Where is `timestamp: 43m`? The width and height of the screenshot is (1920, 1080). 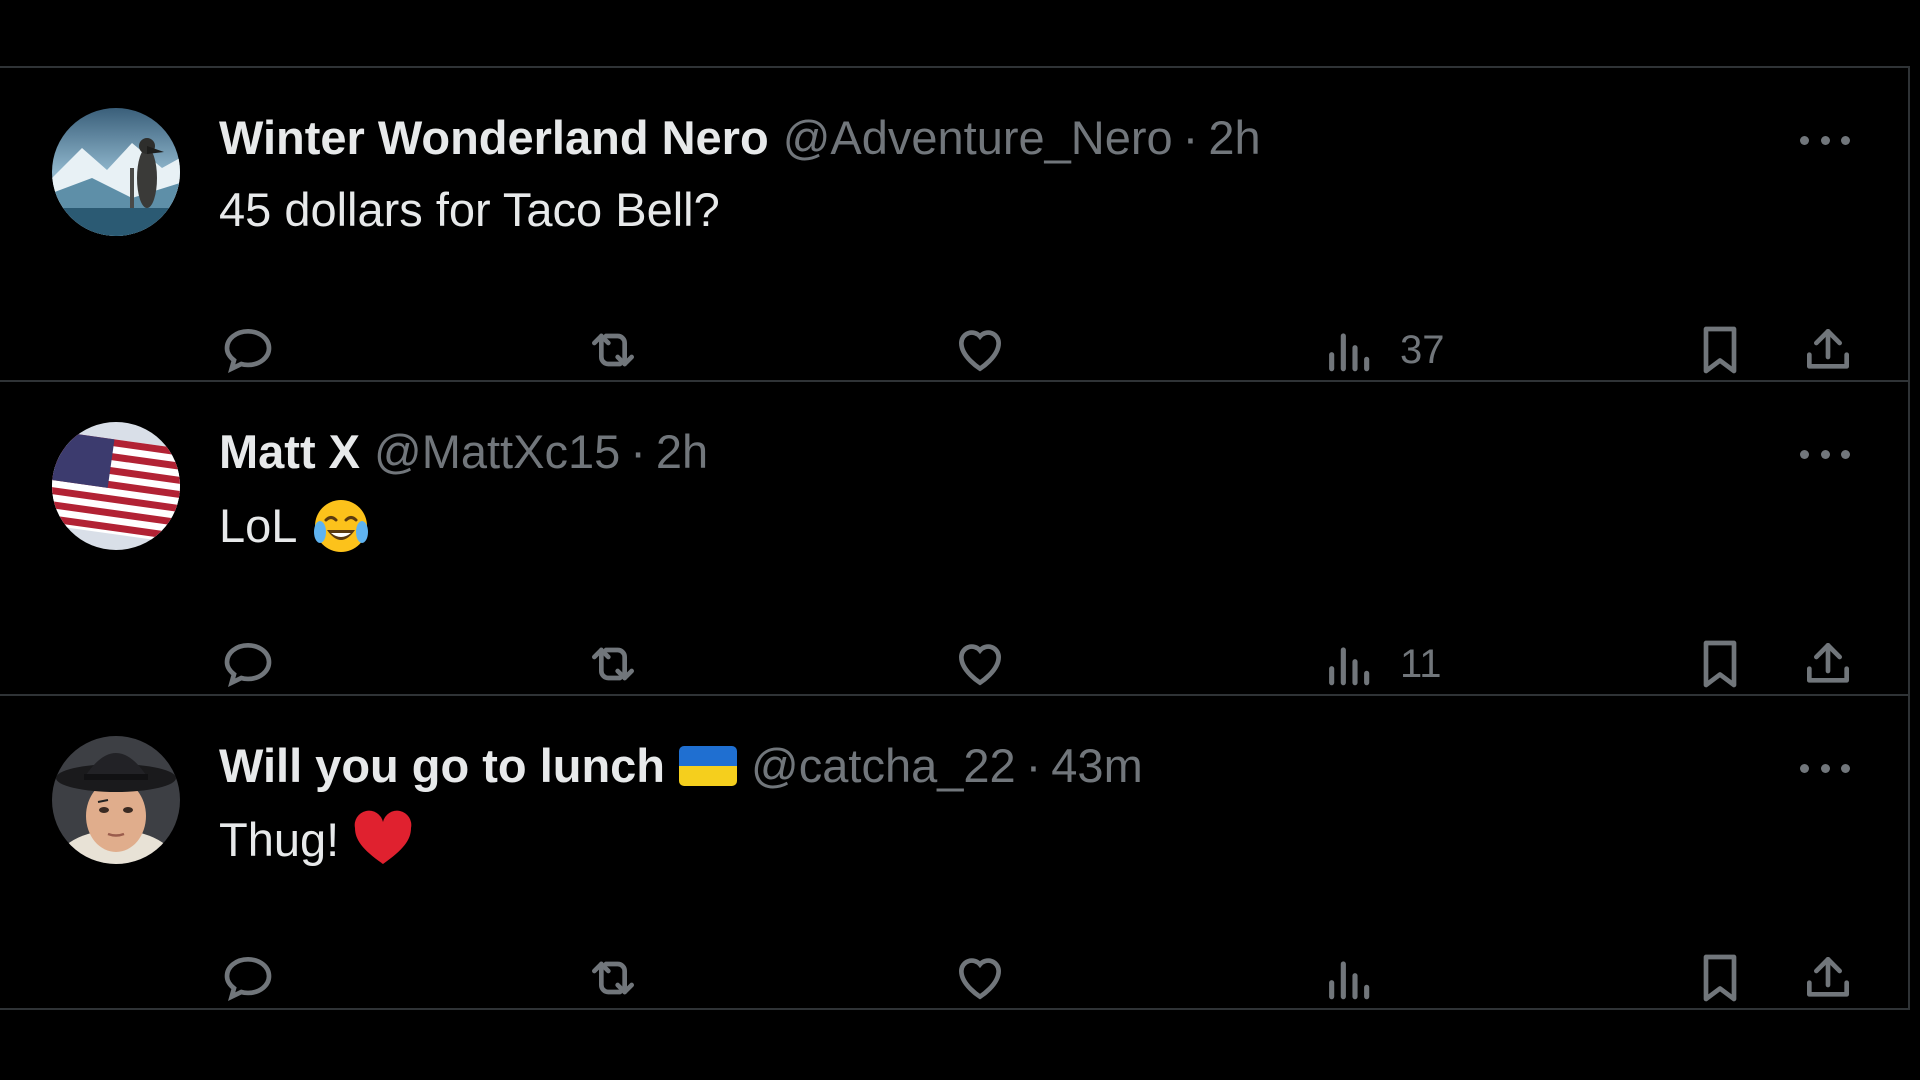 timestamp: 43m is located at coordinates (1096, 766).